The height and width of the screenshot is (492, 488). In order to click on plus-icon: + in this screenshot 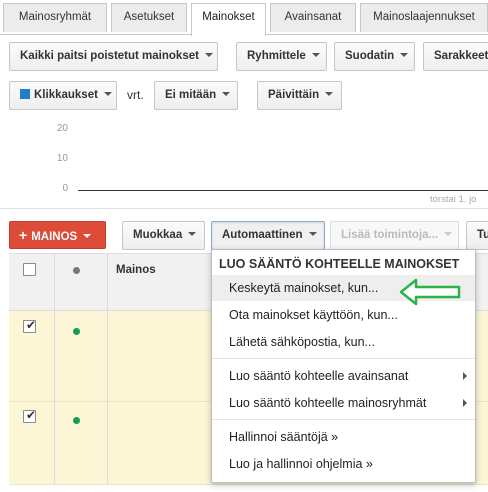, I will do `click(23, 235)`.